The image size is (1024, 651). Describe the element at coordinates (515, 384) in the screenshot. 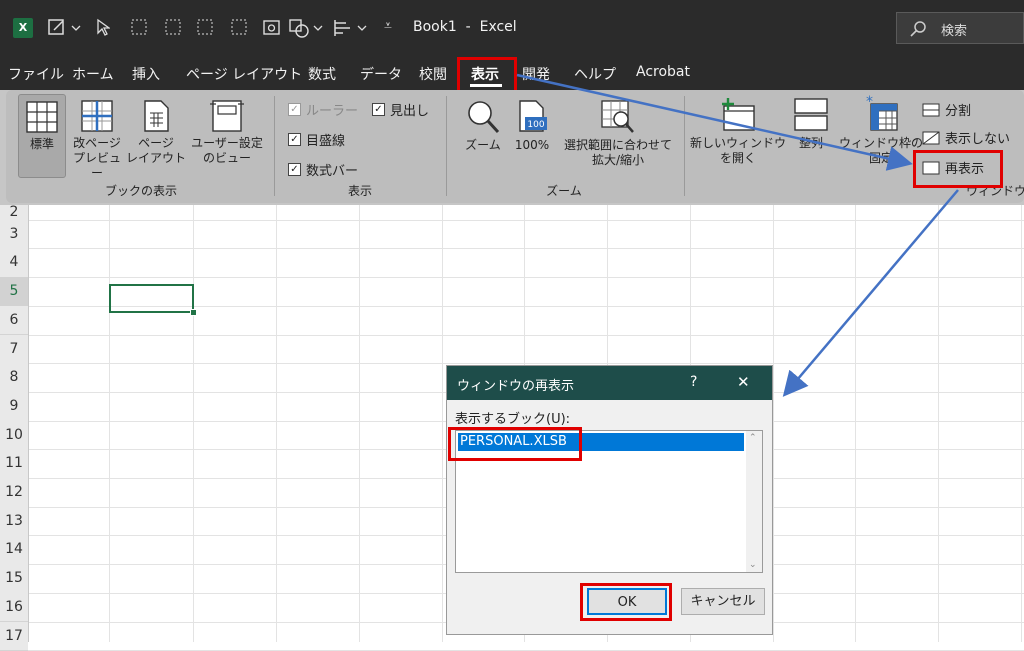

I see `dialog-title: ウィンドウの再表示` at that location.